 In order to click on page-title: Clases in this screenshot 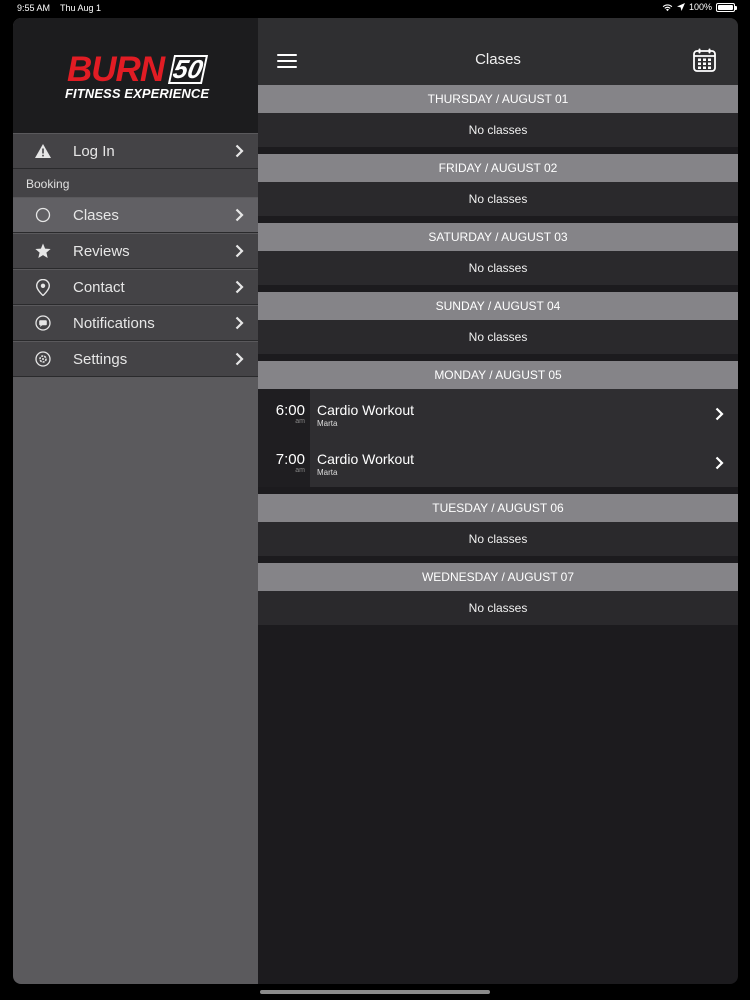, I will do `click(498, 59)`.